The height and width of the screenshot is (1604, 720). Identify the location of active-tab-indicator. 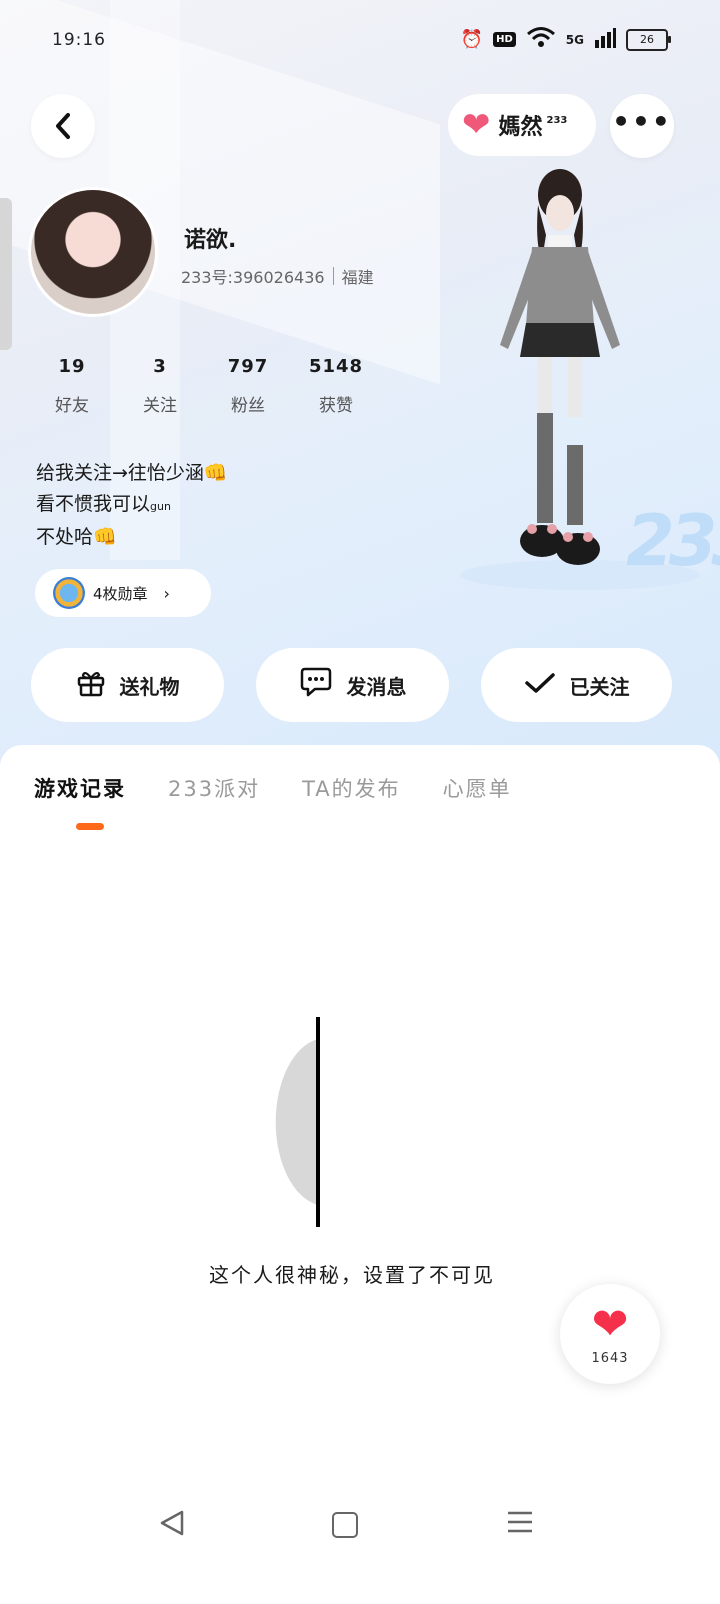
(90, 826).